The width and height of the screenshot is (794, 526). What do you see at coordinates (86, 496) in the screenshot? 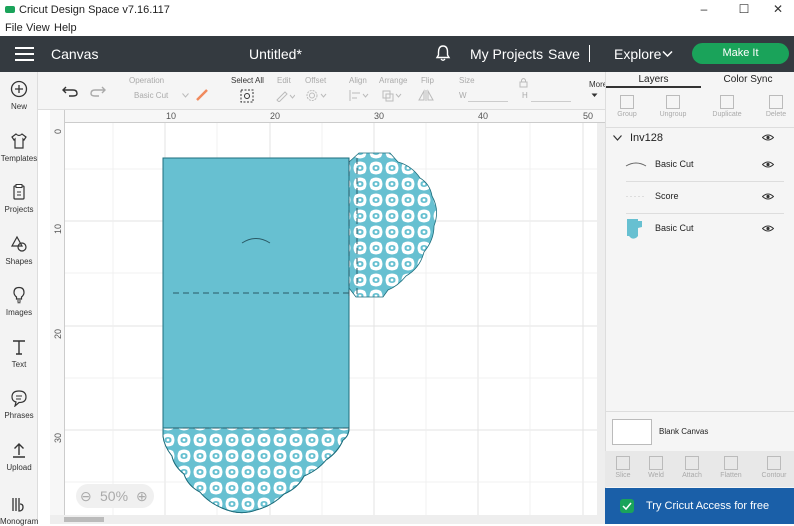
I see `zoom-out-button: ⊖` at bounding box center [86, 496].